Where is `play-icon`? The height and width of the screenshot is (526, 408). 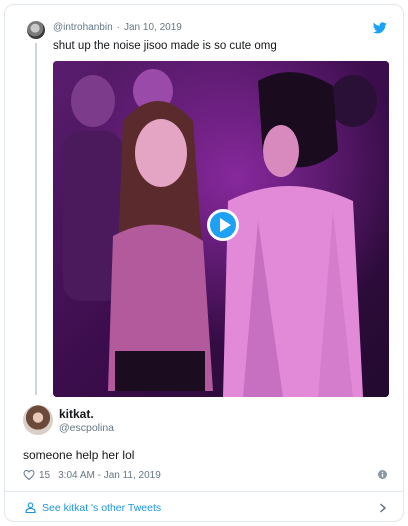 play-icon is located at coordinates (225, 225).